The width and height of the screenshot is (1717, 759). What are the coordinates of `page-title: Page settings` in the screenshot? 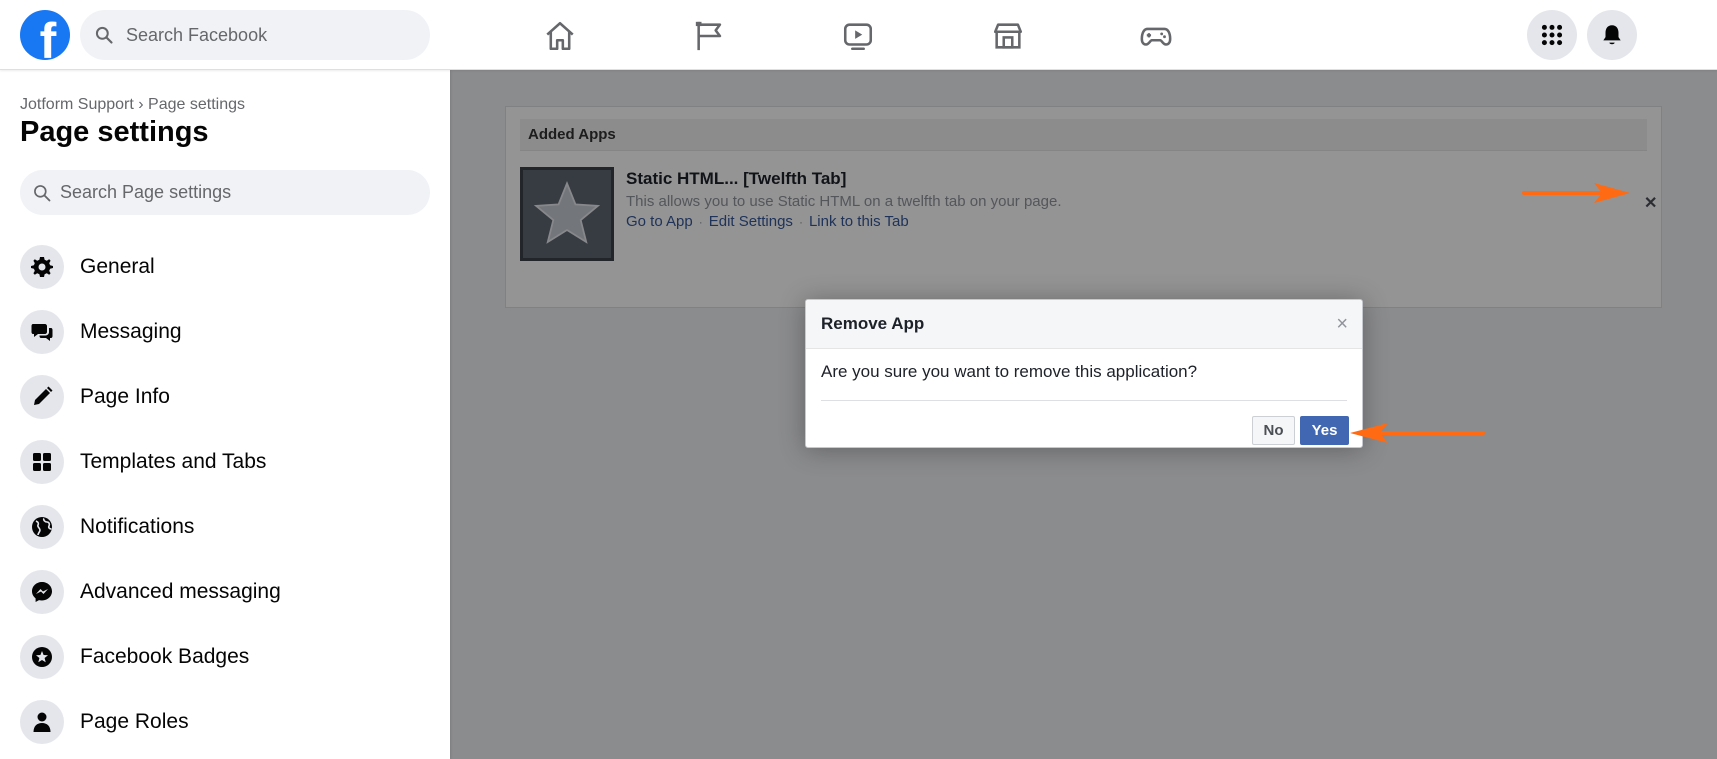 It's located at (114, 132).